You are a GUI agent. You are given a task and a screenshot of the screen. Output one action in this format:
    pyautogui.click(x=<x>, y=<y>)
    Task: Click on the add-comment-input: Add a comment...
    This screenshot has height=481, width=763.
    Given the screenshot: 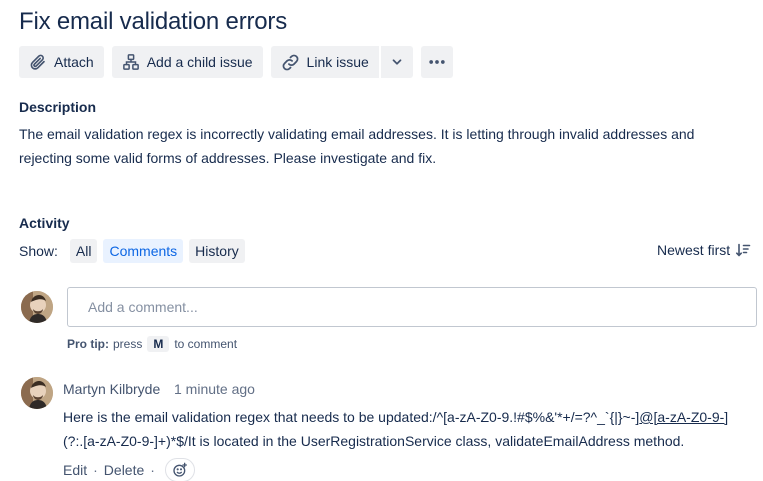 What is the action you would take?
    pyautogui.click(x=412, y=307)
    